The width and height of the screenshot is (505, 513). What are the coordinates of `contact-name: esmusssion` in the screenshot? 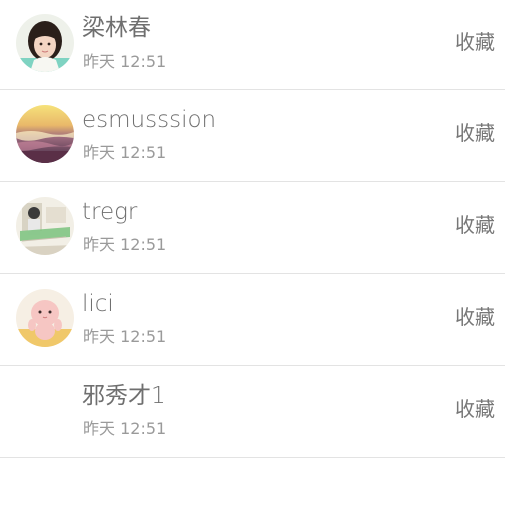 It's located at (149, 120).